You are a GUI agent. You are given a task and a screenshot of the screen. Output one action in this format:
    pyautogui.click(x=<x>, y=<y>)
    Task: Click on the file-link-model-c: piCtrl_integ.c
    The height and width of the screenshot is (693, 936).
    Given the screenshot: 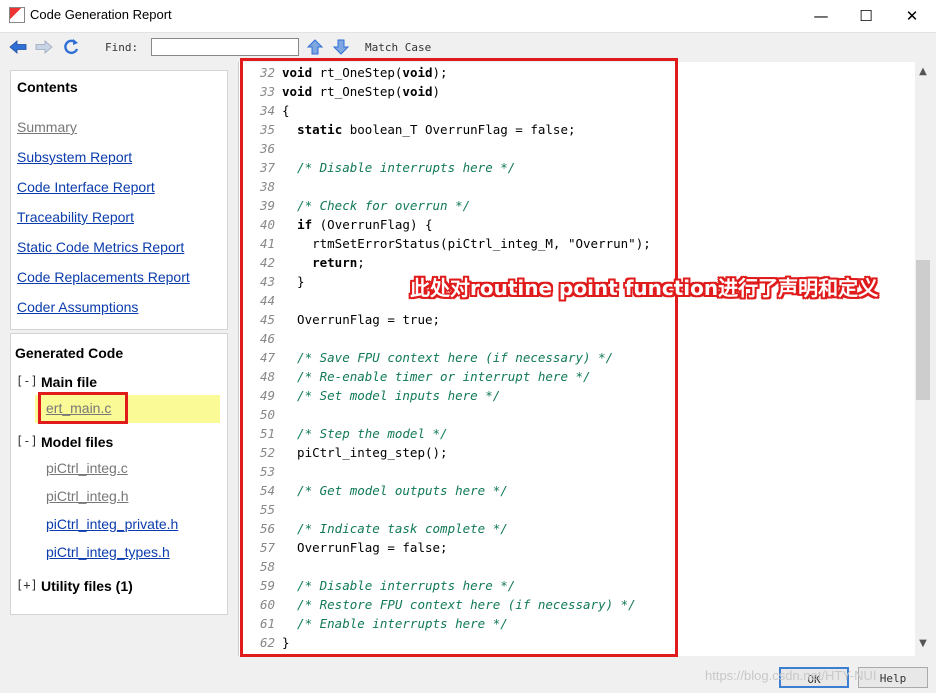 What is the action you would take?
    pyautogui.click(x=87, y=468)
    